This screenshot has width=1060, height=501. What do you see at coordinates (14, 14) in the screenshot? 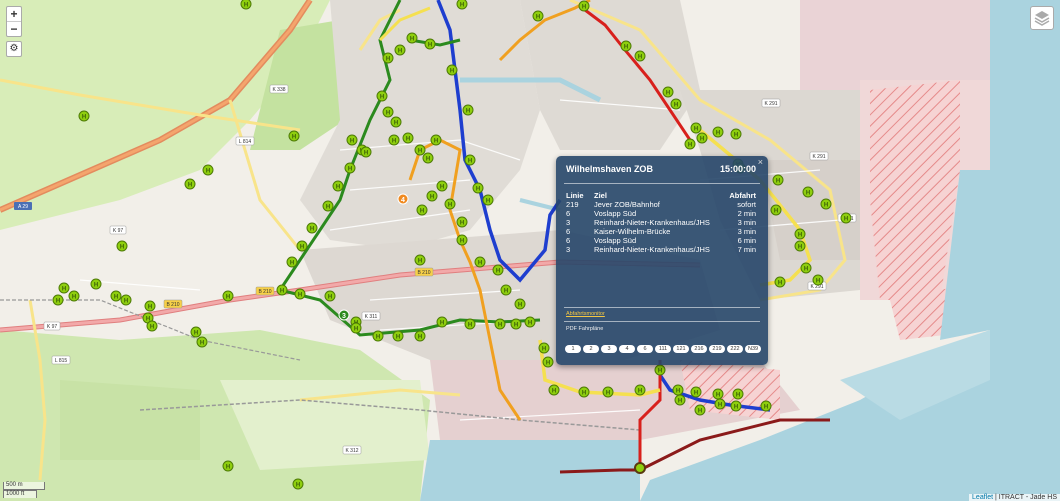
I see `zoom-in-button: +` at bounding box center [14, 14].